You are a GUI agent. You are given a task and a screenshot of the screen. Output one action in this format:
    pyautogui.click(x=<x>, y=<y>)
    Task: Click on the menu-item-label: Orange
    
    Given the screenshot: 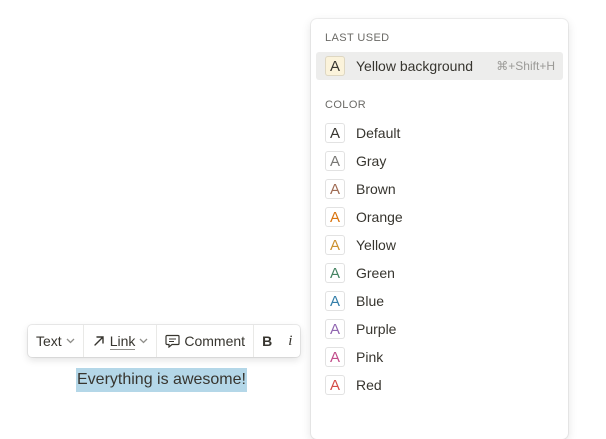 What is the action you would take?
    pyautogui.click(x=379, y=217)
    